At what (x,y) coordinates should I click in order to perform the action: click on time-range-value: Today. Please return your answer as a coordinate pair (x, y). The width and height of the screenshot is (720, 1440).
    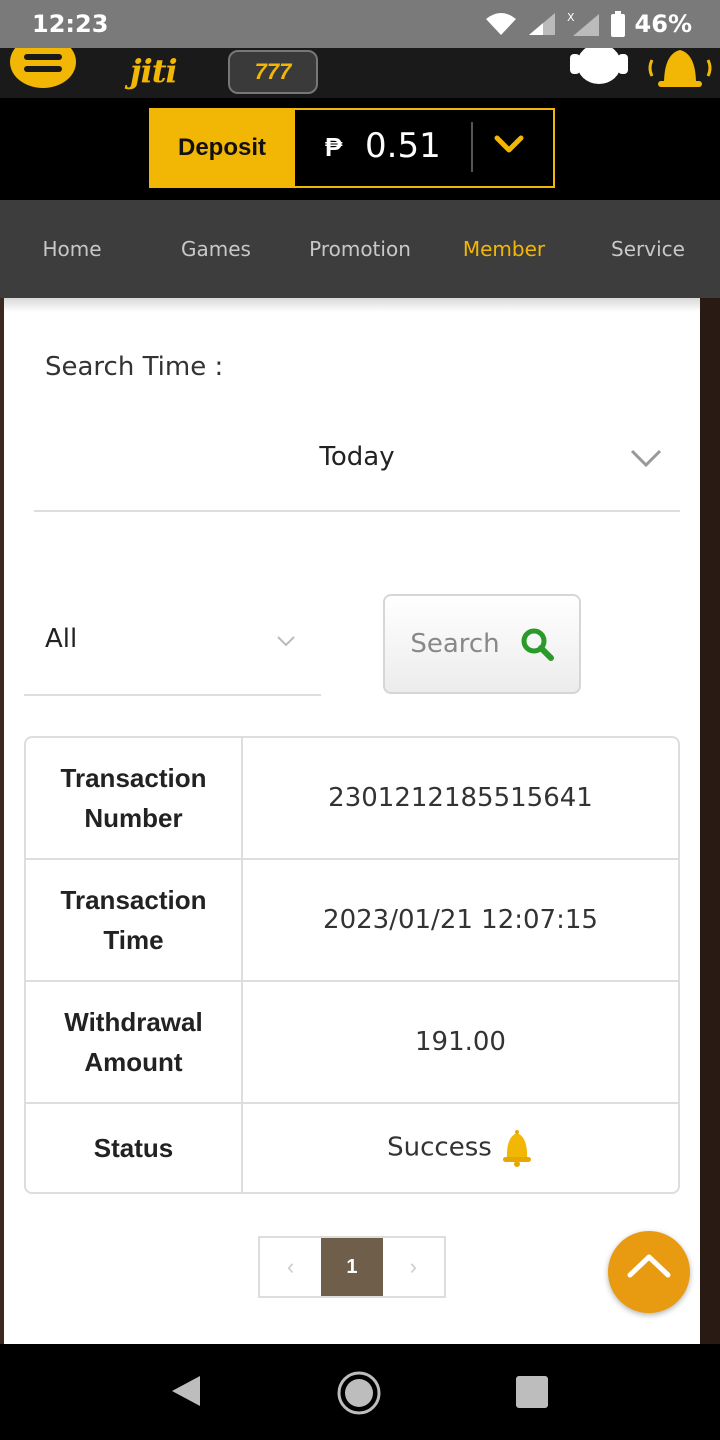
    Looking at the image, I should click on (357, 457).